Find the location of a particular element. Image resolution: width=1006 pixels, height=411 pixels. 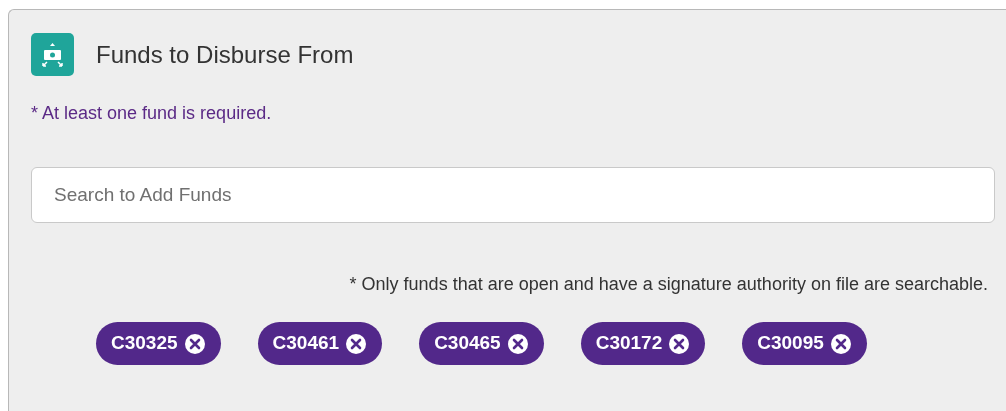

card-title: Funds to Disburse From is located at coordinates (225, 54).